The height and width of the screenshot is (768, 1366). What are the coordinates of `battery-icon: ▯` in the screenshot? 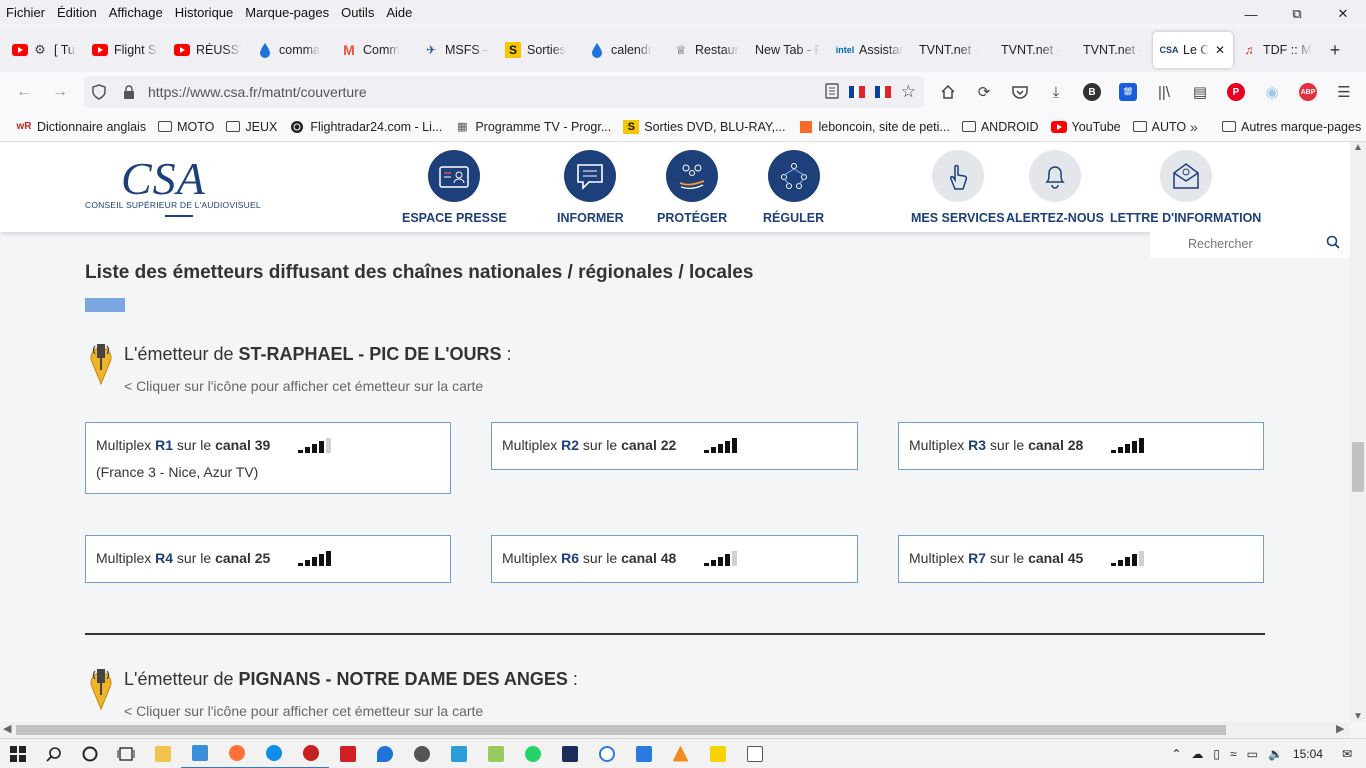 It's located at (1216, 754).